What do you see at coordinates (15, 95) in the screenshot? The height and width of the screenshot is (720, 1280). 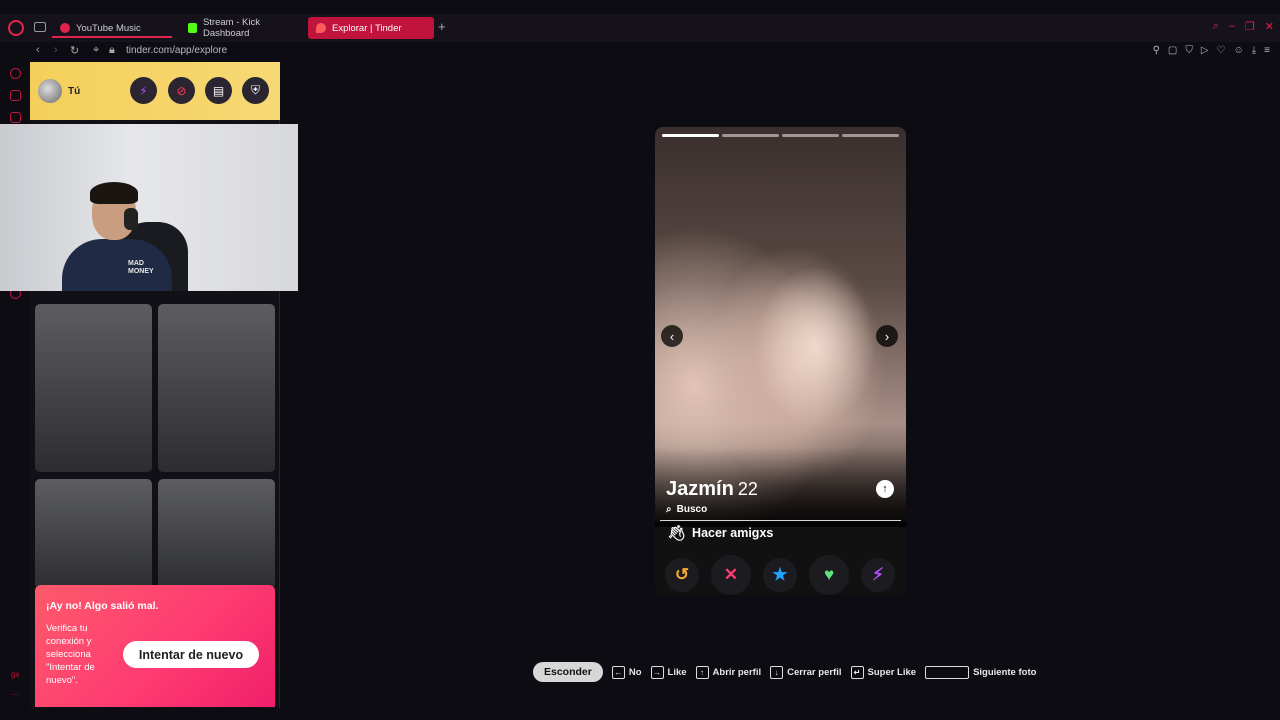 I see `sidebar-bag-icon` at bounding box center [15, 95].